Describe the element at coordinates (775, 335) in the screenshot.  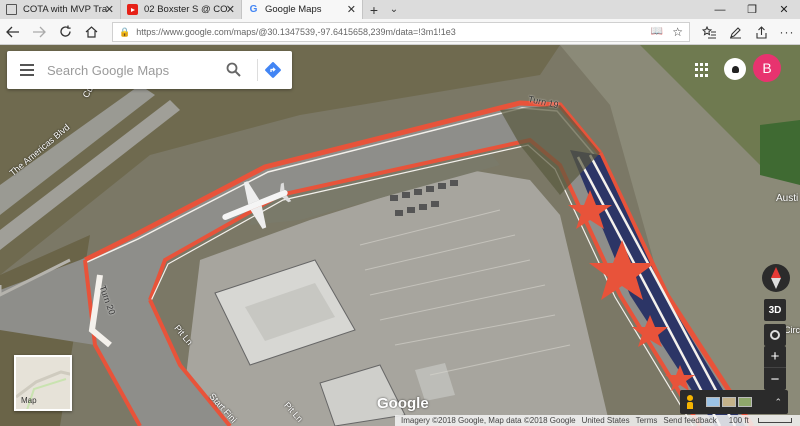
I see `my-location-button` at that location.